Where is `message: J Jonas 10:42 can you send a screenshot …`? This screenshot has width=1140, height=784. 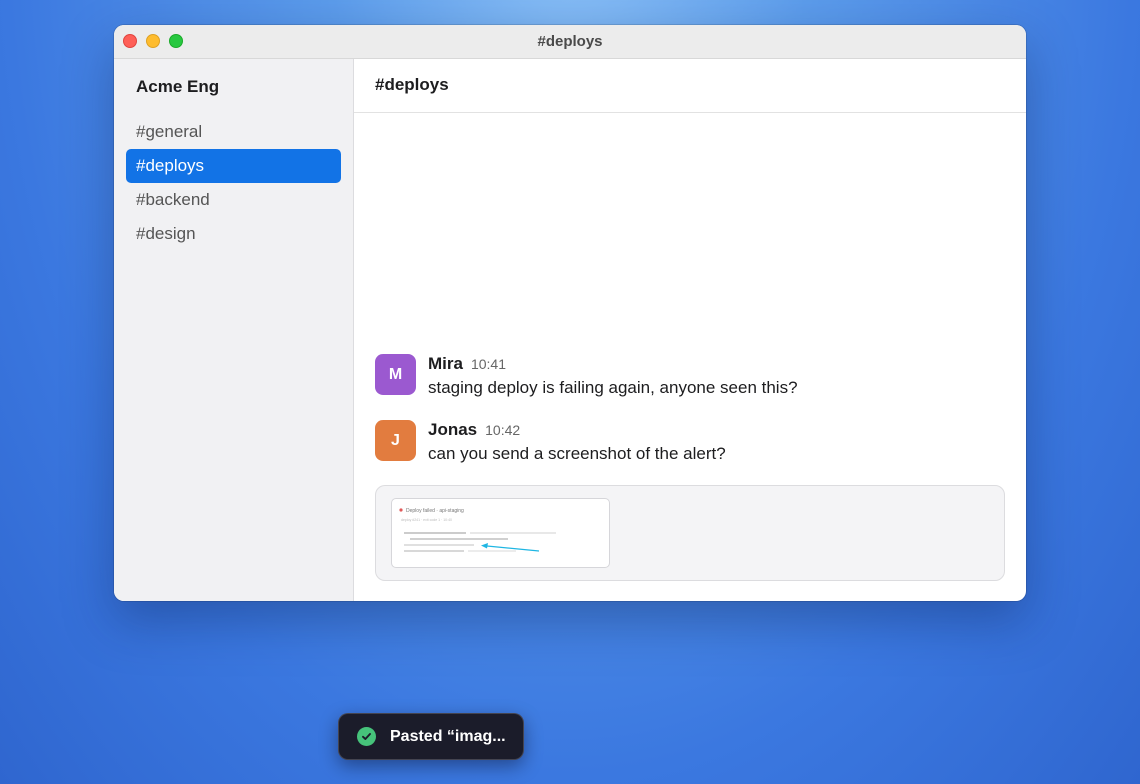
message: J Jonas 10:42 can you send a screenshot … is located at coordinates (550, 442).